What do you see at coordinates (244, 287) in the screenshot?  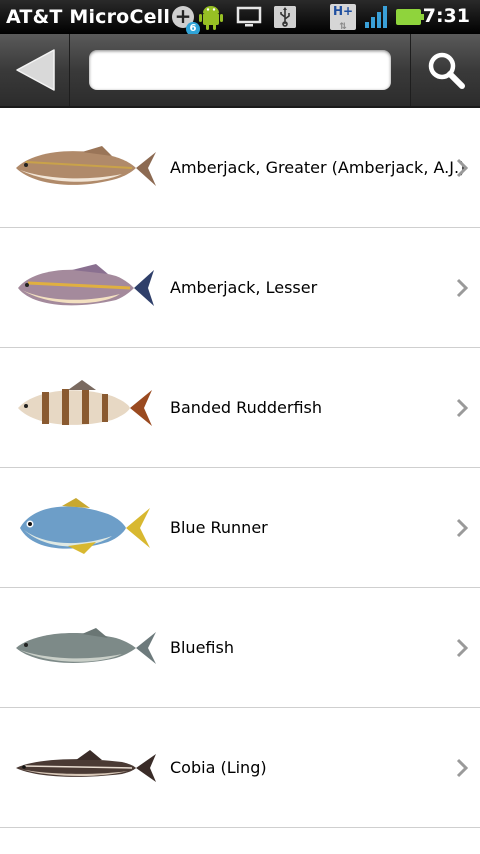 I see `species-name: Amberjack, Lesser` at bounding box center [244, 287].